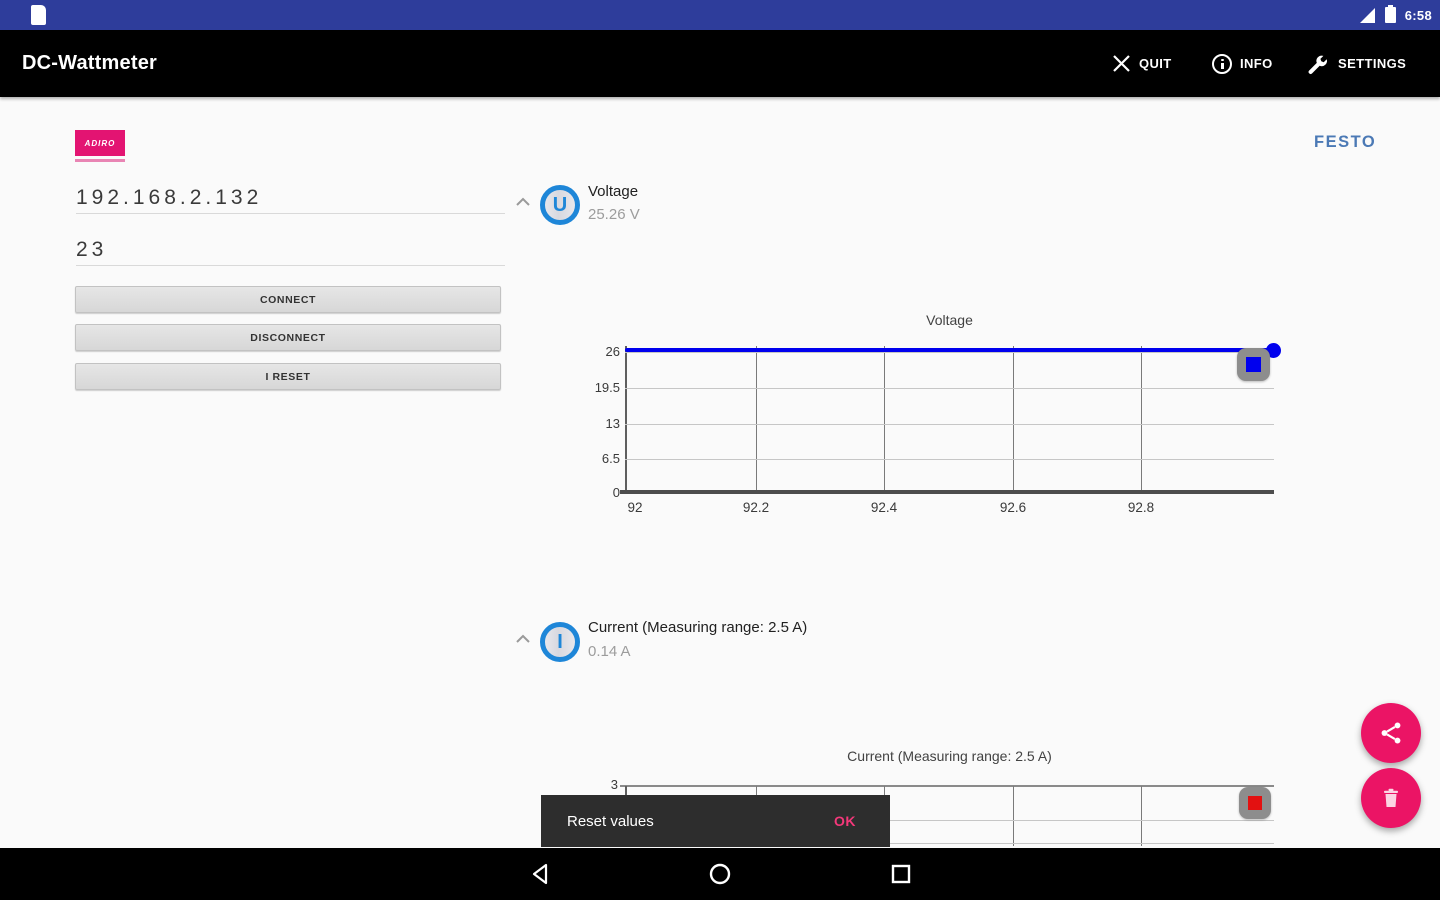  Describe the element at coordinates (523, 202) in the screenshot. I see `voltage-collapse-chevron-icon` at that location.